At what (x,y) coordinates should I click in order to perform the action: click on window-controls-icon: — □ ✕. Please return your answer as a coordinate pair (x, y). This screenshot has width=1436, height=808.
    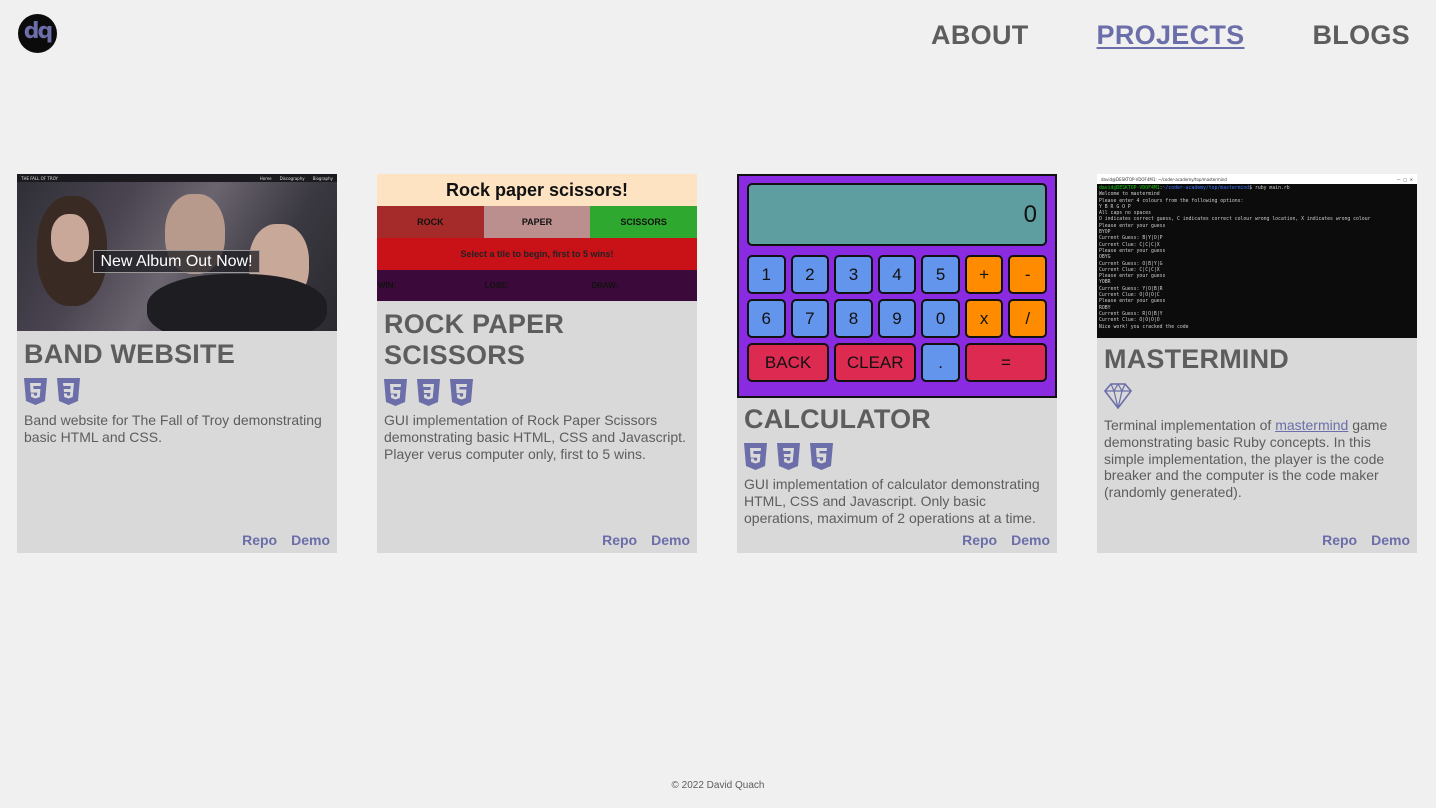
    Looking at the image, I should click on (1404, 179).